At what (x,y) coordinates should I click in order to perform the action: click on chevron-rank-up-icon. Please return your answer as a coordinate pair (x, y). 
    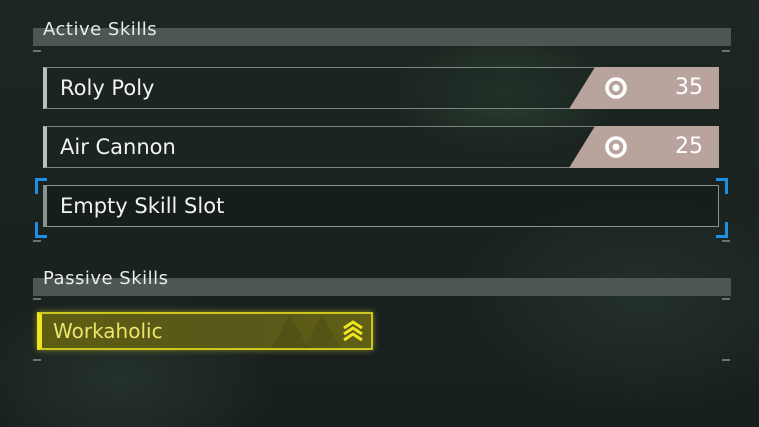
    Looking at the image, I should click on (353, 331).